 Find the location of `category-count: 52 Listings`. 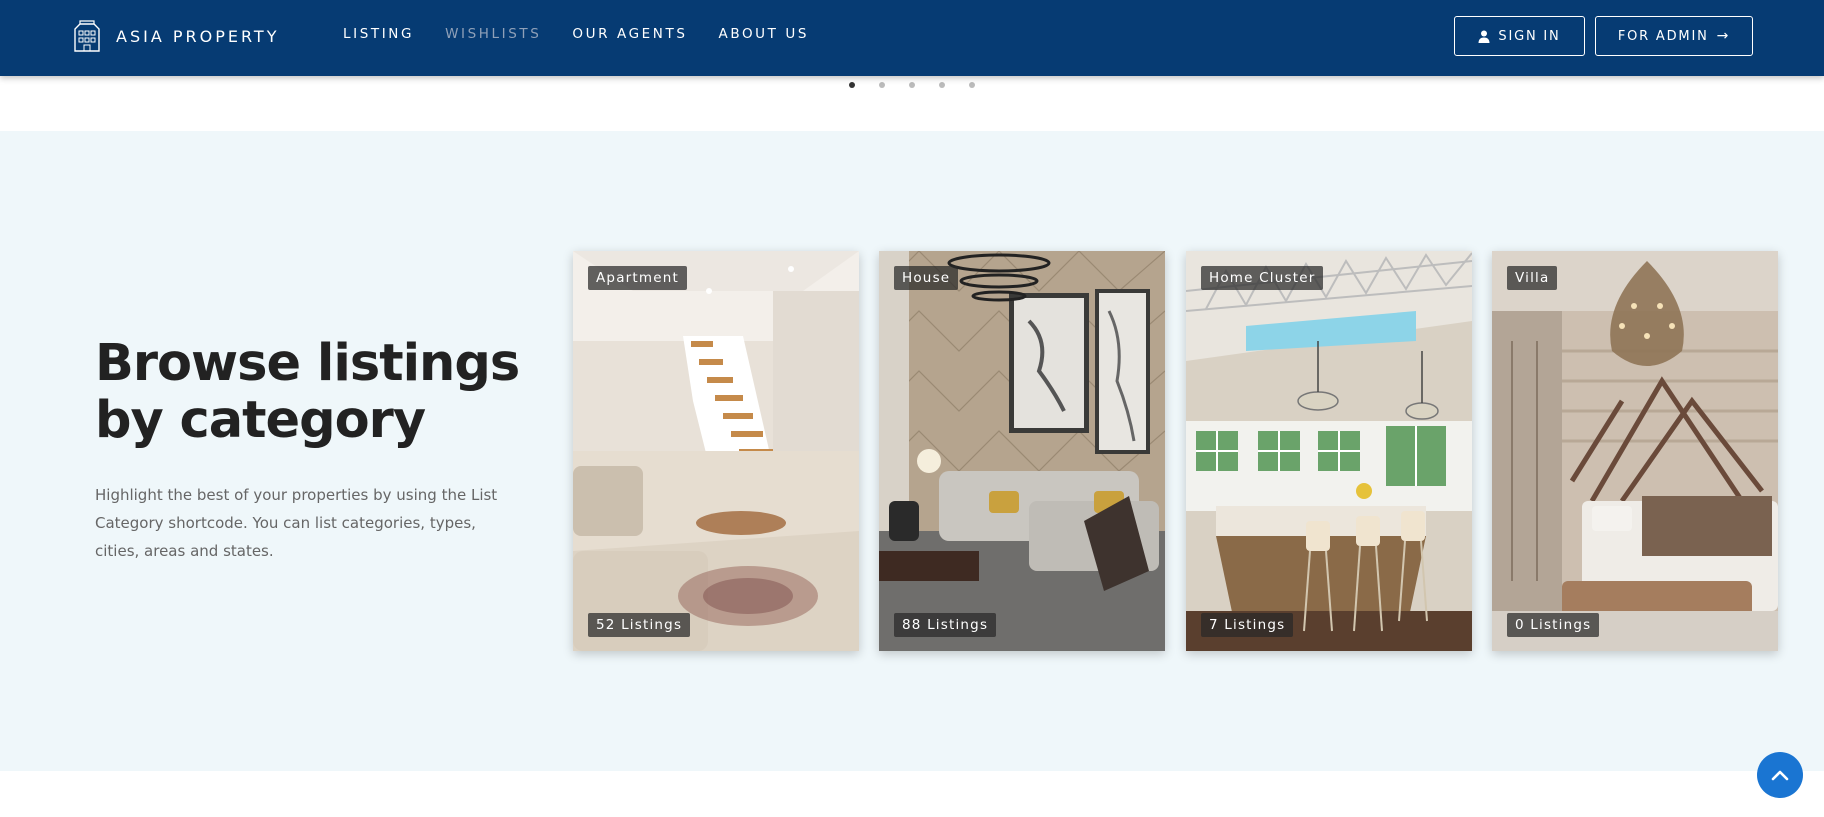

category-count: 52 Listings is located at coordinates (639, 625).